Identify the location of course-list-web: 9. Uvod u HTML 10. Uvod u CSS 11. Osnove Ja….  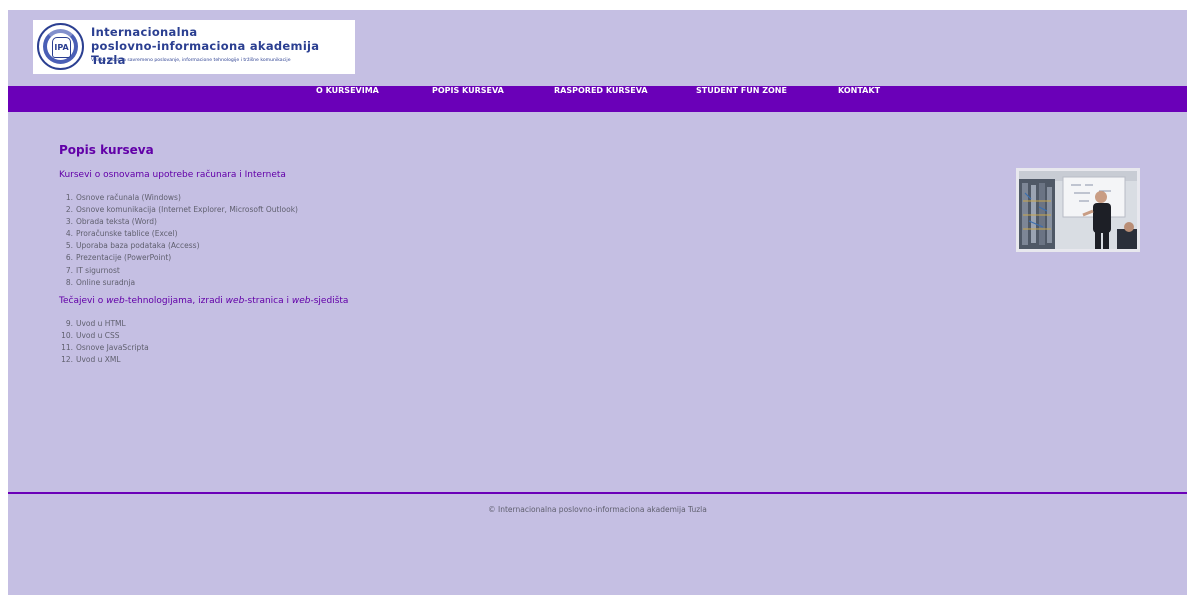
(104, 342).